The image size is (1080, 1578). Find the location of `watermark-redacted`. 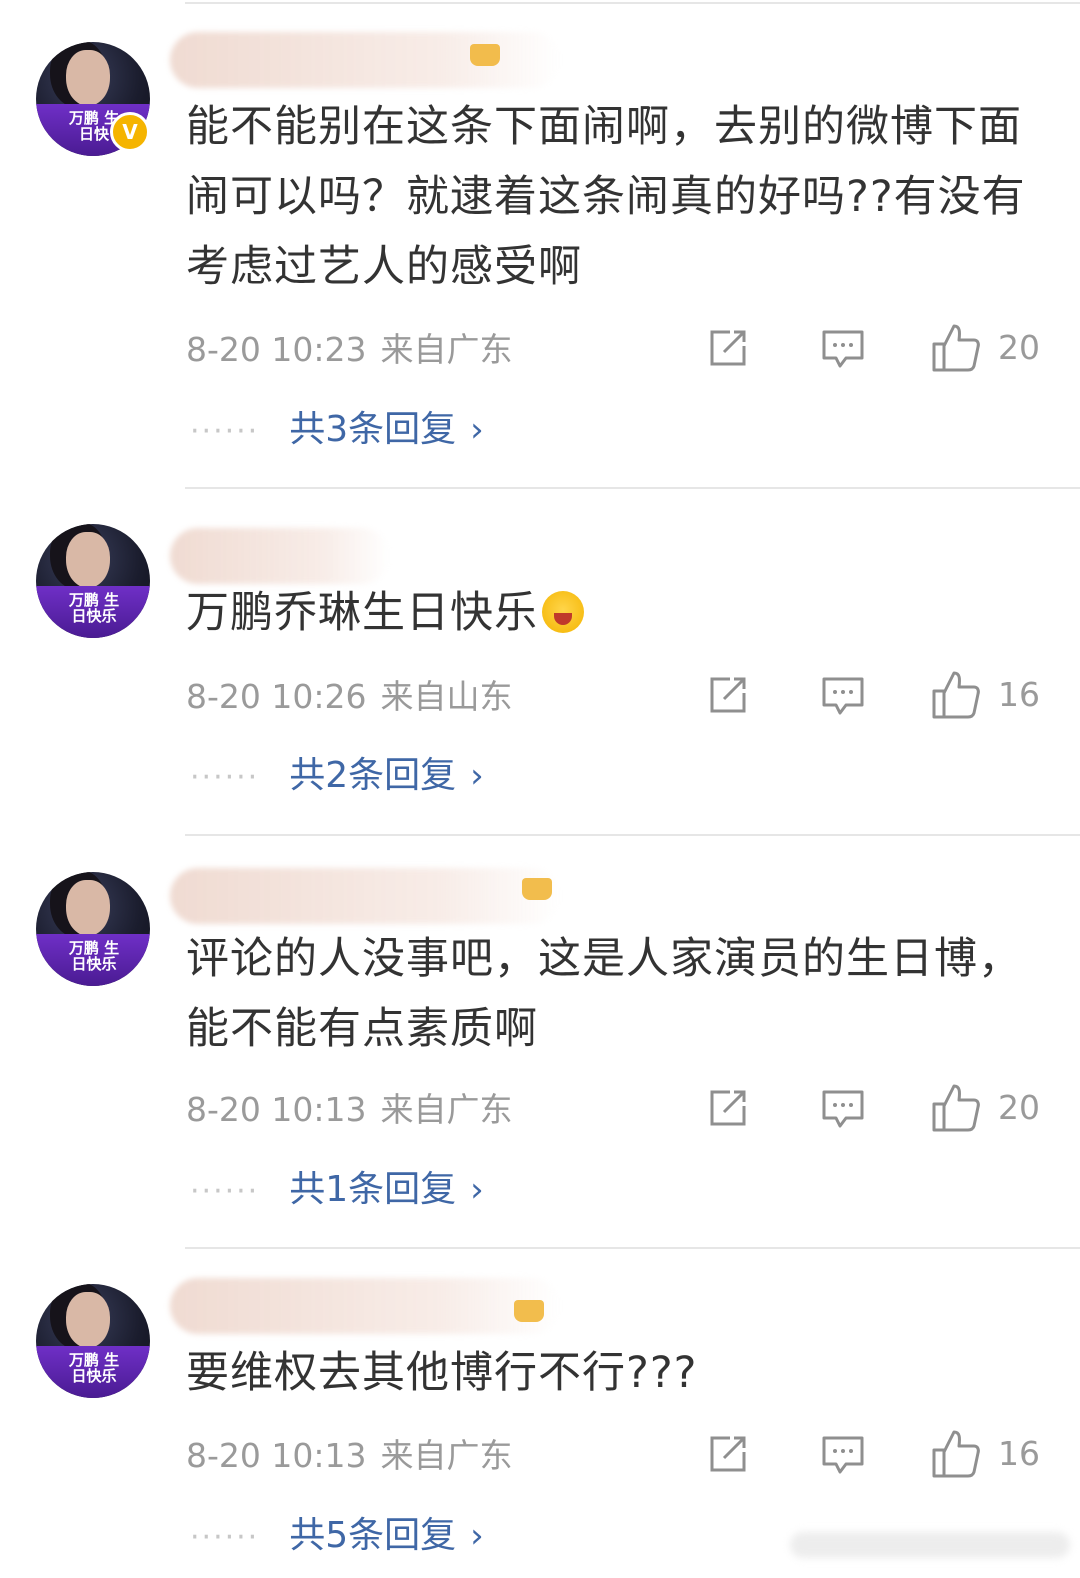

watermark-redacted is located at coordinates (930, 1545).